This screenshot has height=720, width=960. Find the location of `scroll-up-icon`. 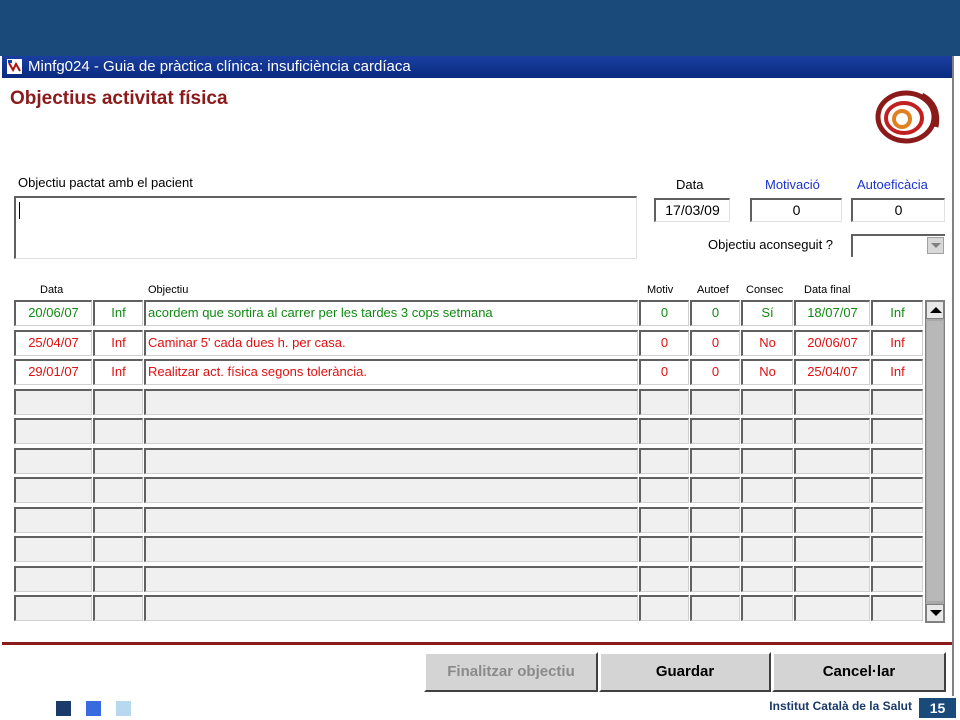

scroll-up-icon is located at coordinates (935, 310).